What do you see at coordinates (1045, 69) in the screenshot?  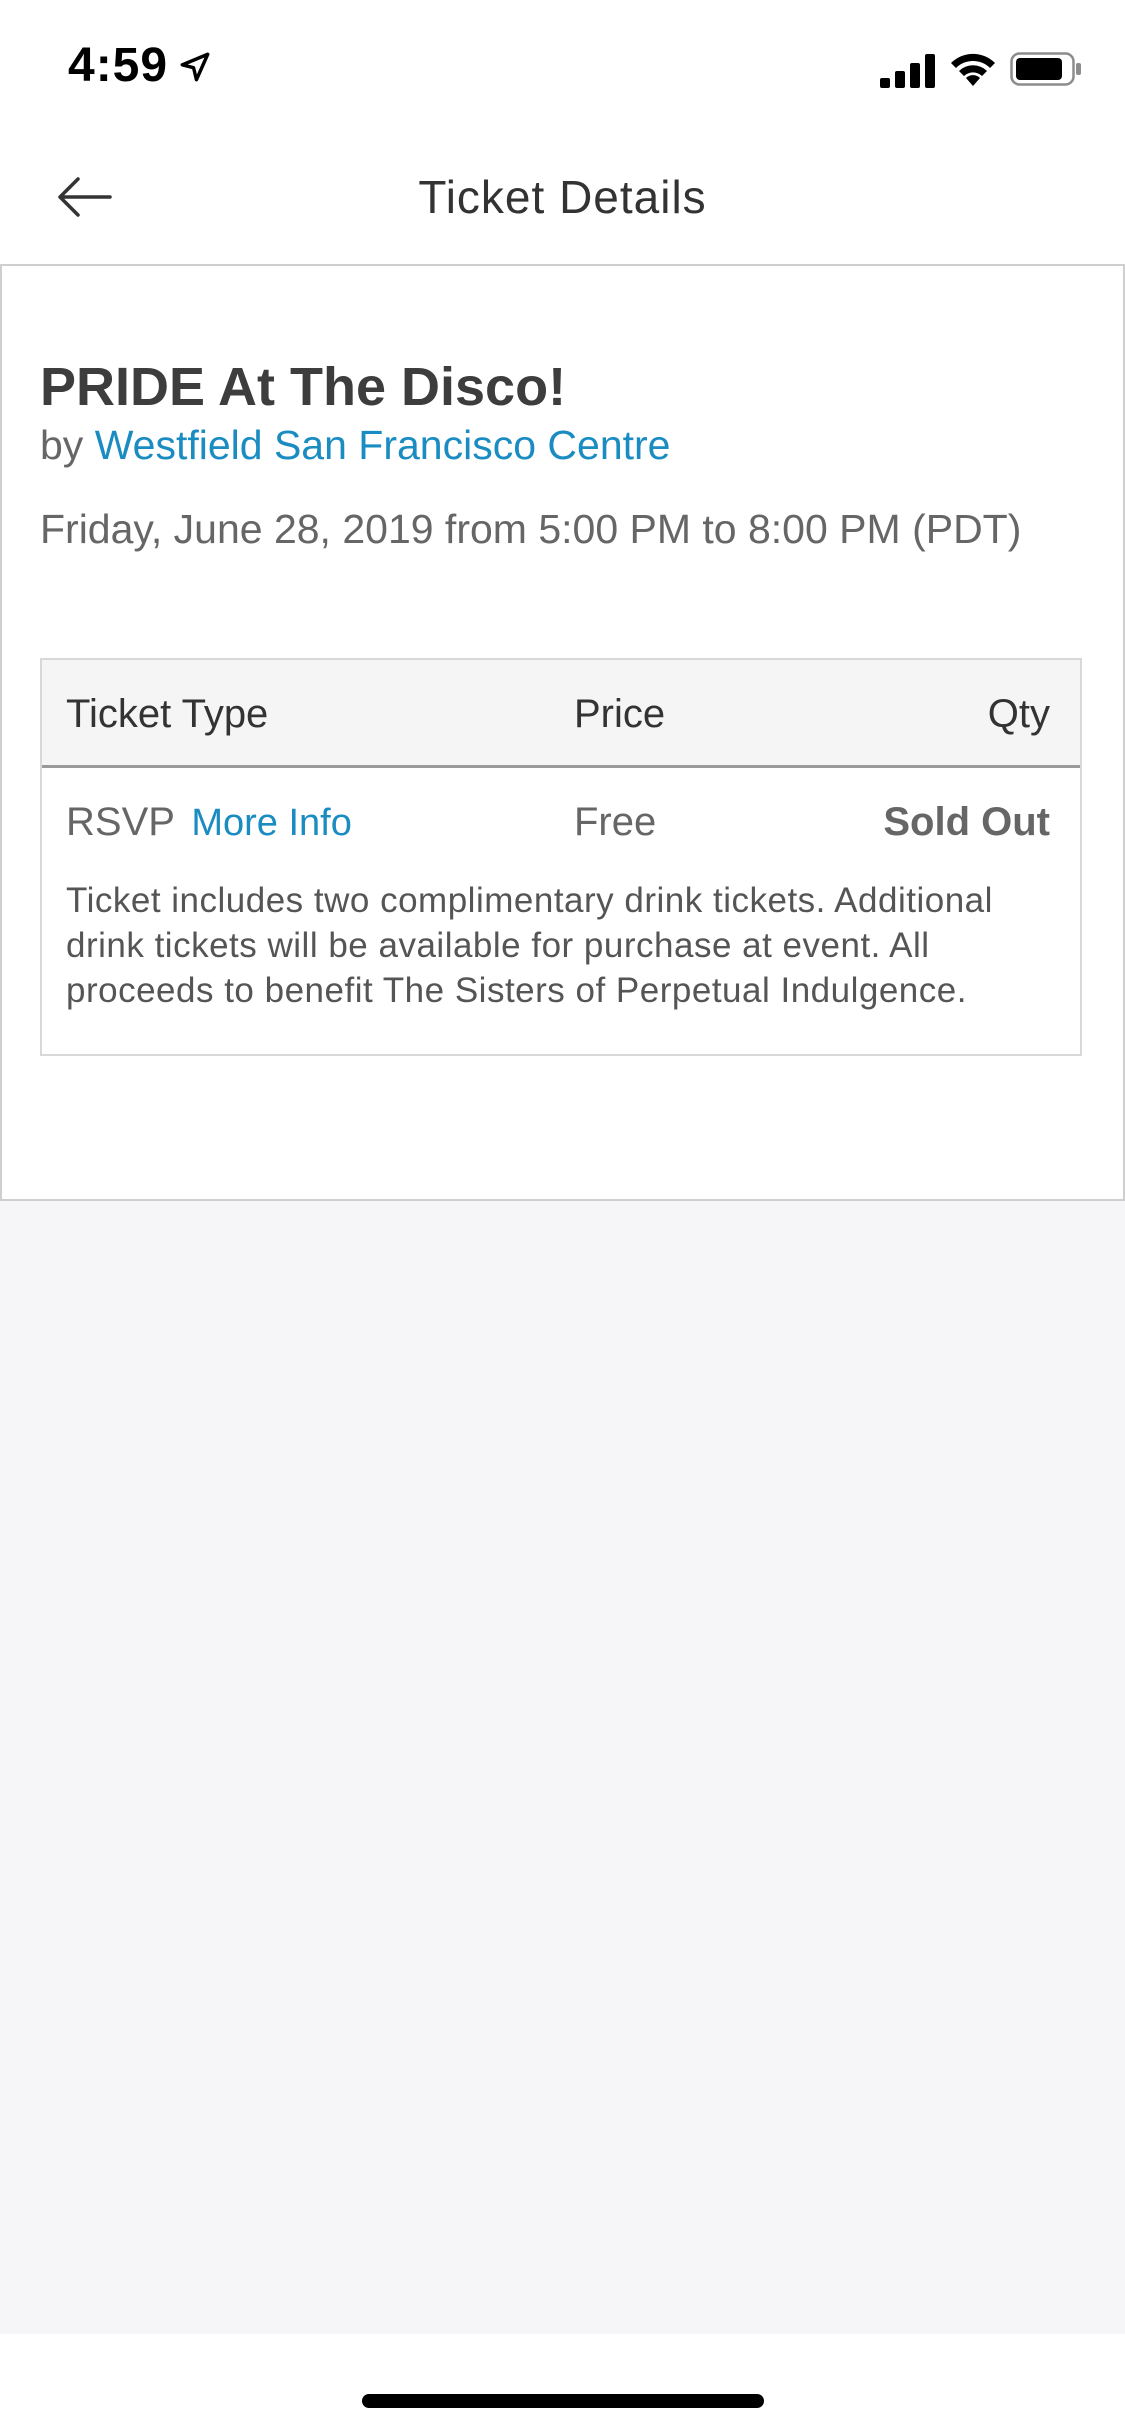 I see `battery-icon` at bounding box center [1045, 69].